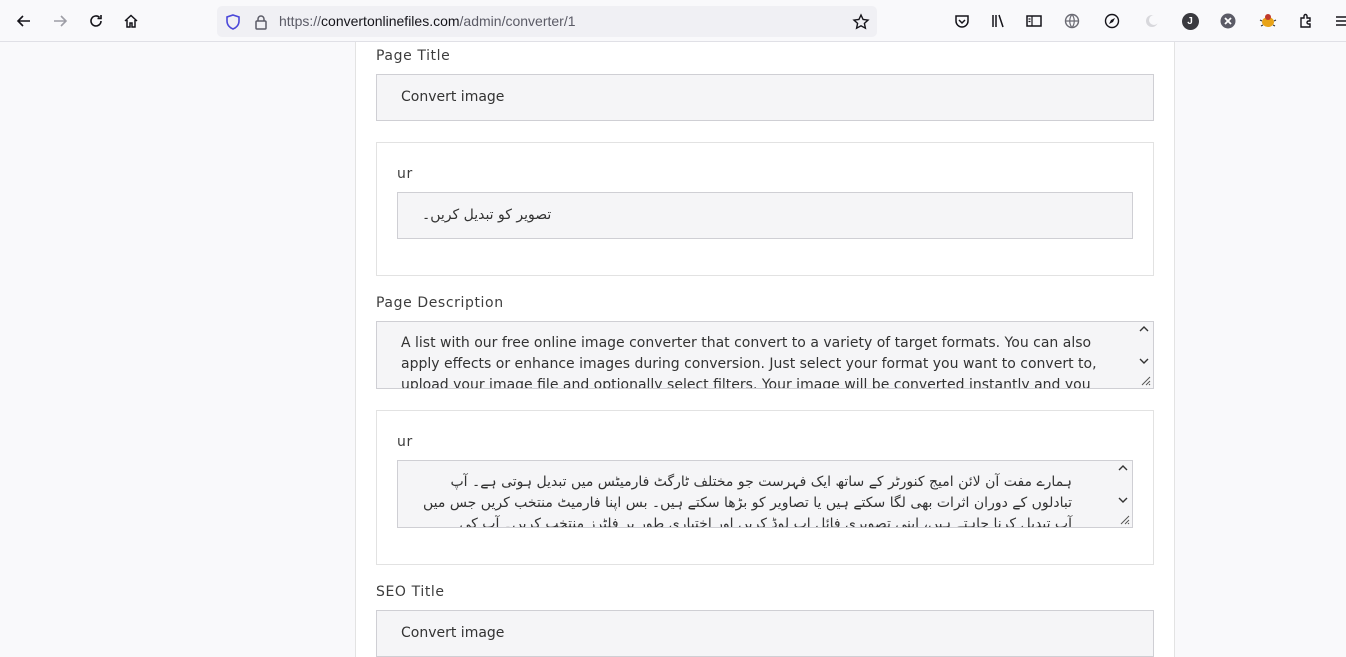 Image resolution: width=1346 pixels, height=657 pixels. What do you see at coordinates (300, 21) in the screenshot?
I see `url-prefix: https://` at bounding box center [300, 21].